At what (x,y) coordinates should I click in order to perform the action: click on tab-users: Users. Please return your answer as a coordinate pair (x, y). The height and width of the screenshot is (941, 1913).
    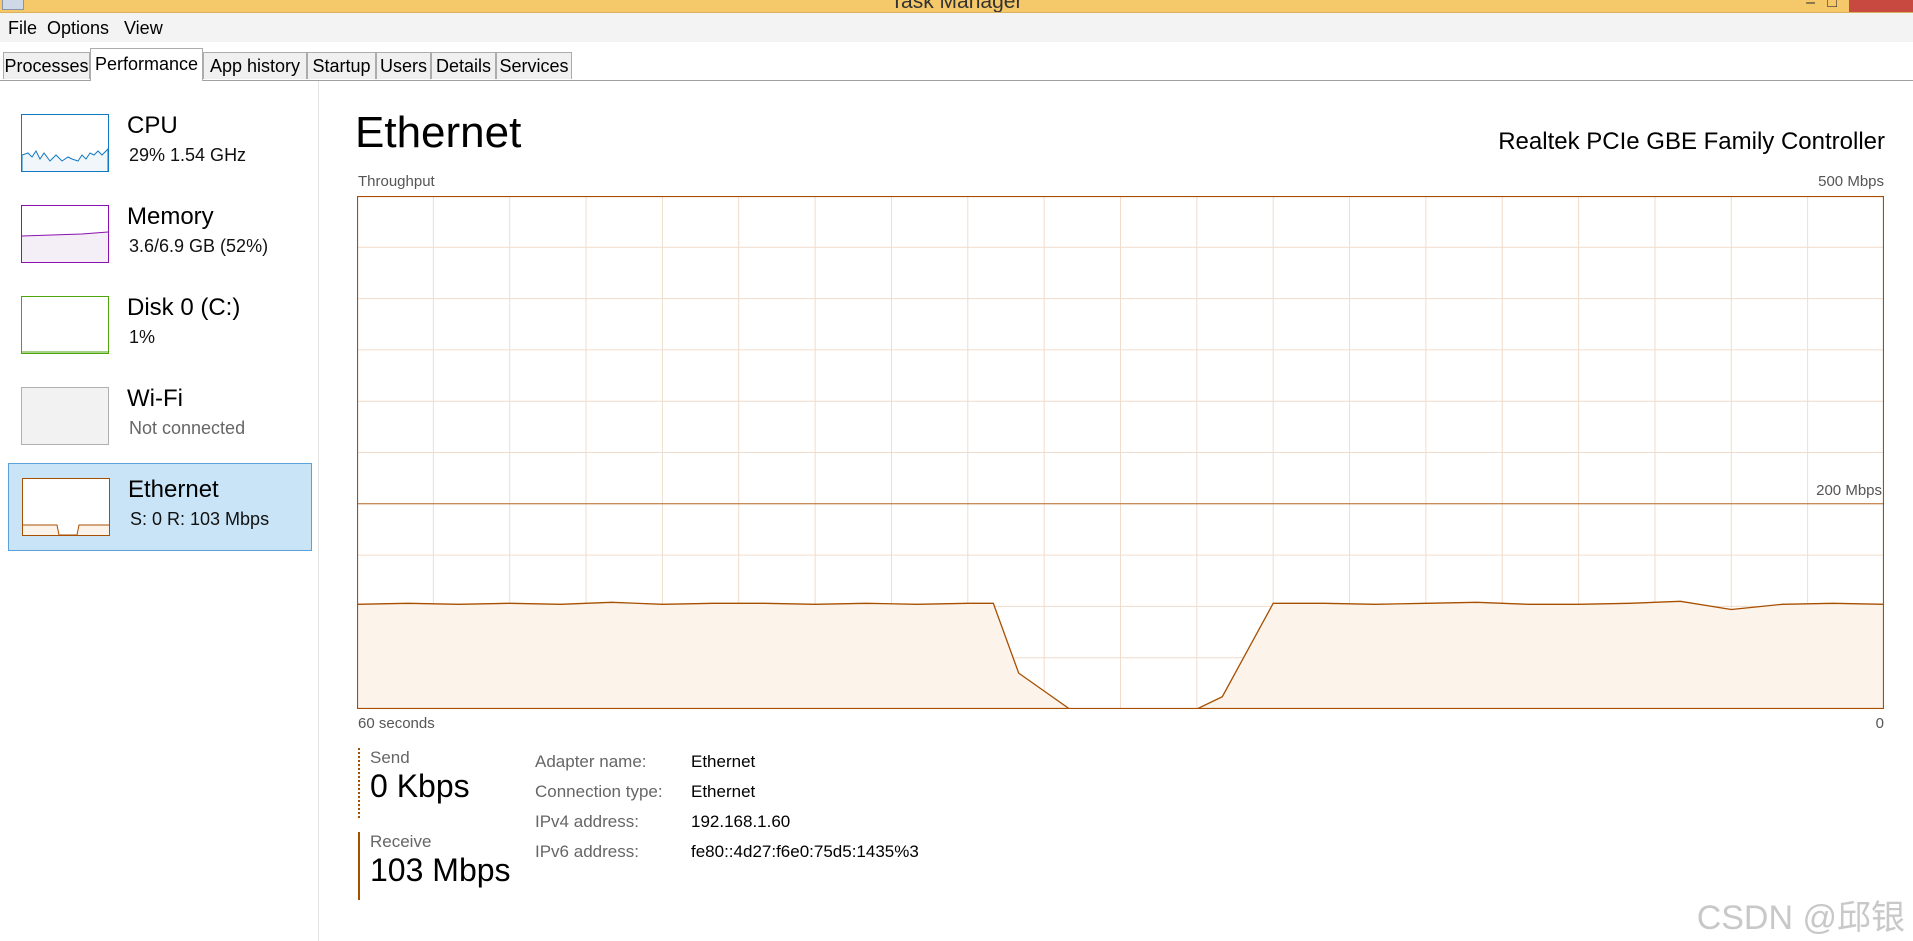
    Looking at the image, I should click on (403, 65).